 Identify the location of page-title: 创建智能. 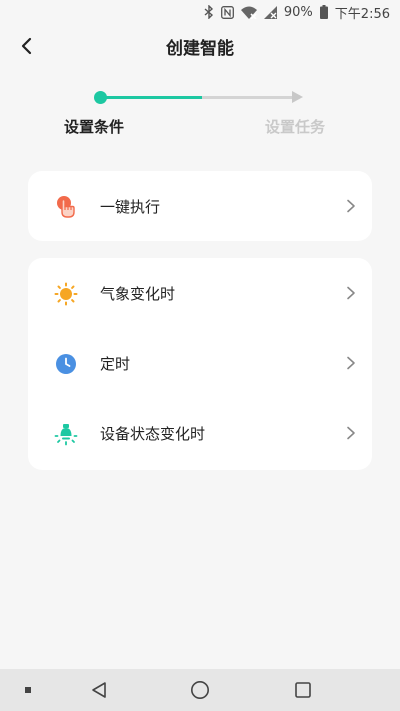
(200, 48).